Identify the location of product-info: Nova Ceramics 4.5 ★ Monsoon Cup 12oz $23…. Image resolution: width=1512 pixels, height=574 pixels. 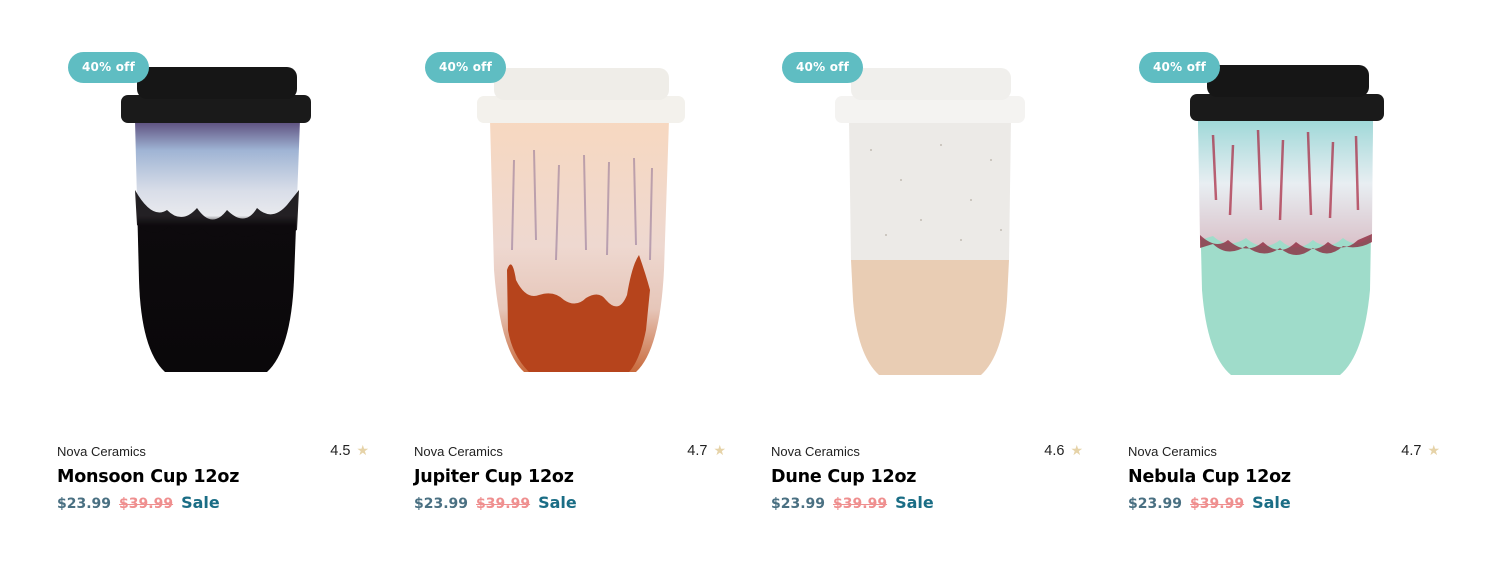
(214, 477).